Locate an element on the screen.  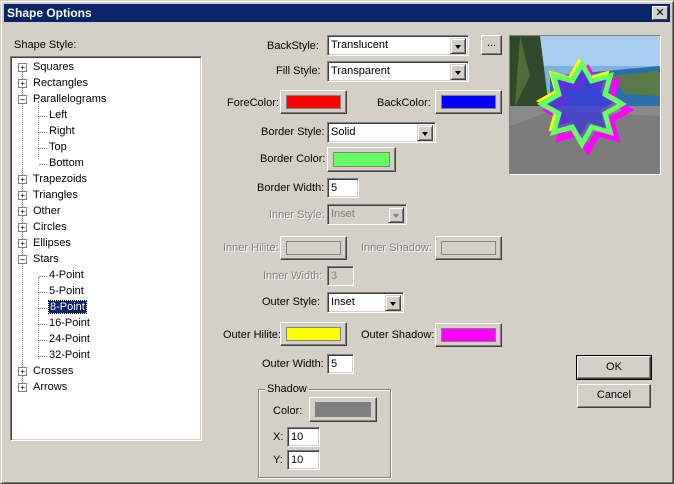
tree-item: Triangles is located at coordinates (55, 196).